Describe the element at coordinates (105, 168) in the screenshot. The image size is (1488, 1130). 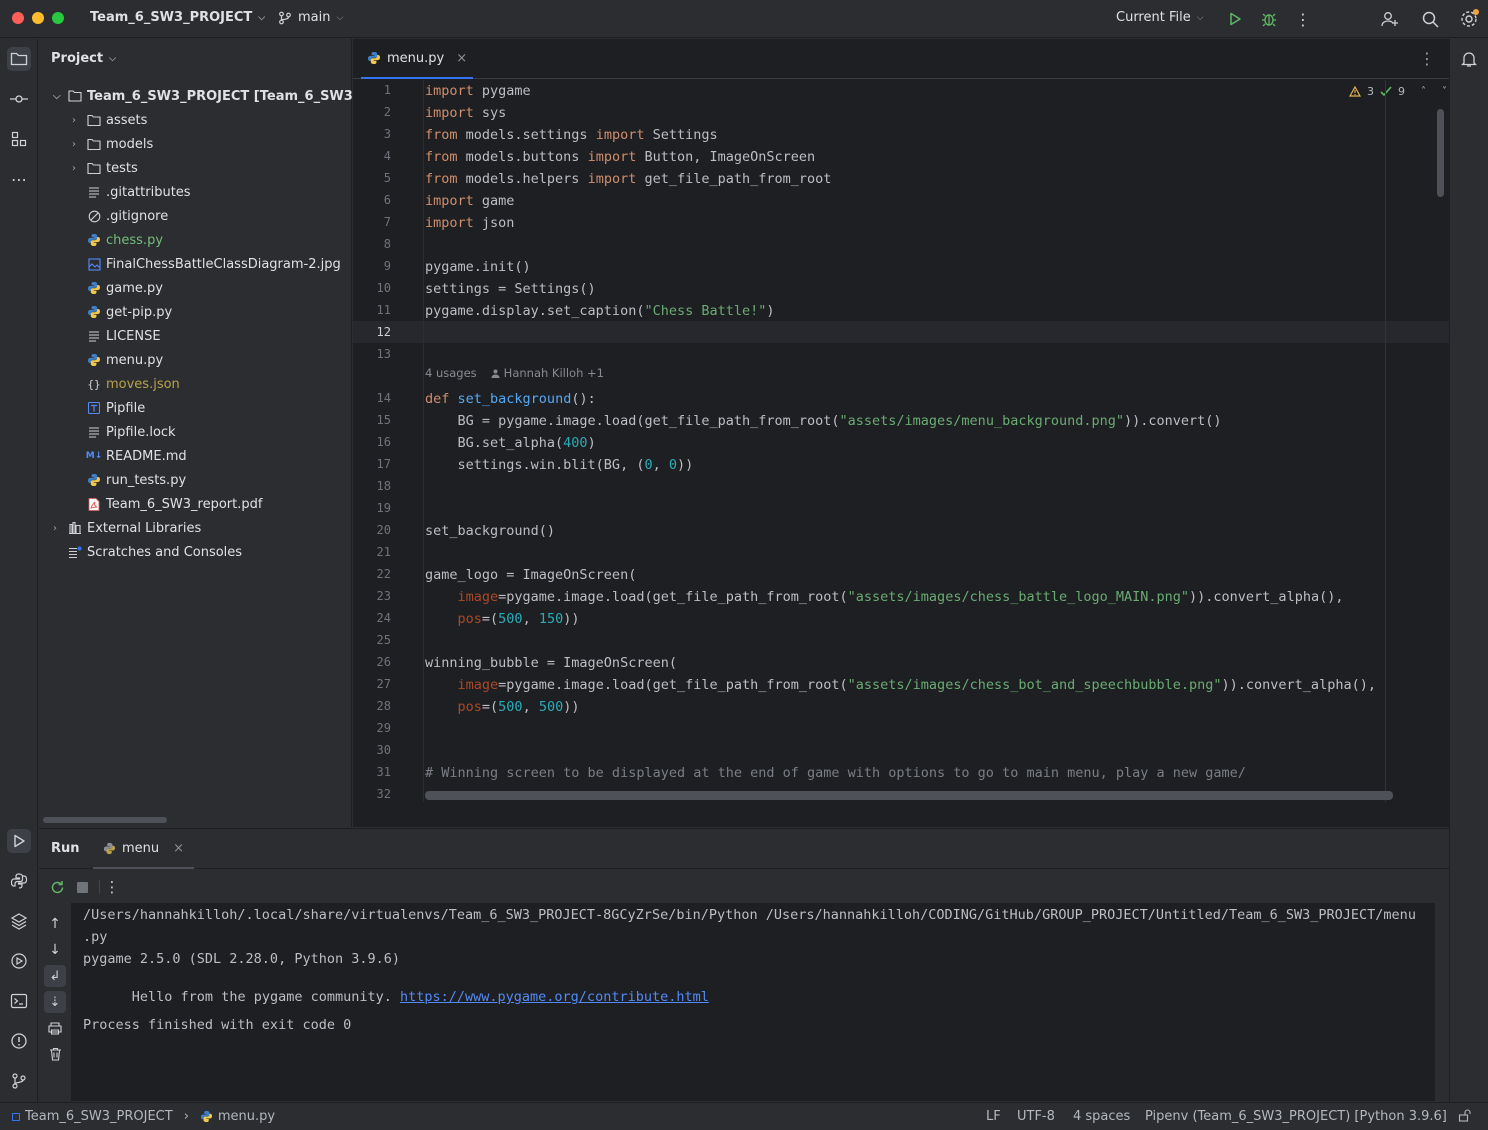
I see `tree-item: › tests` at that location.